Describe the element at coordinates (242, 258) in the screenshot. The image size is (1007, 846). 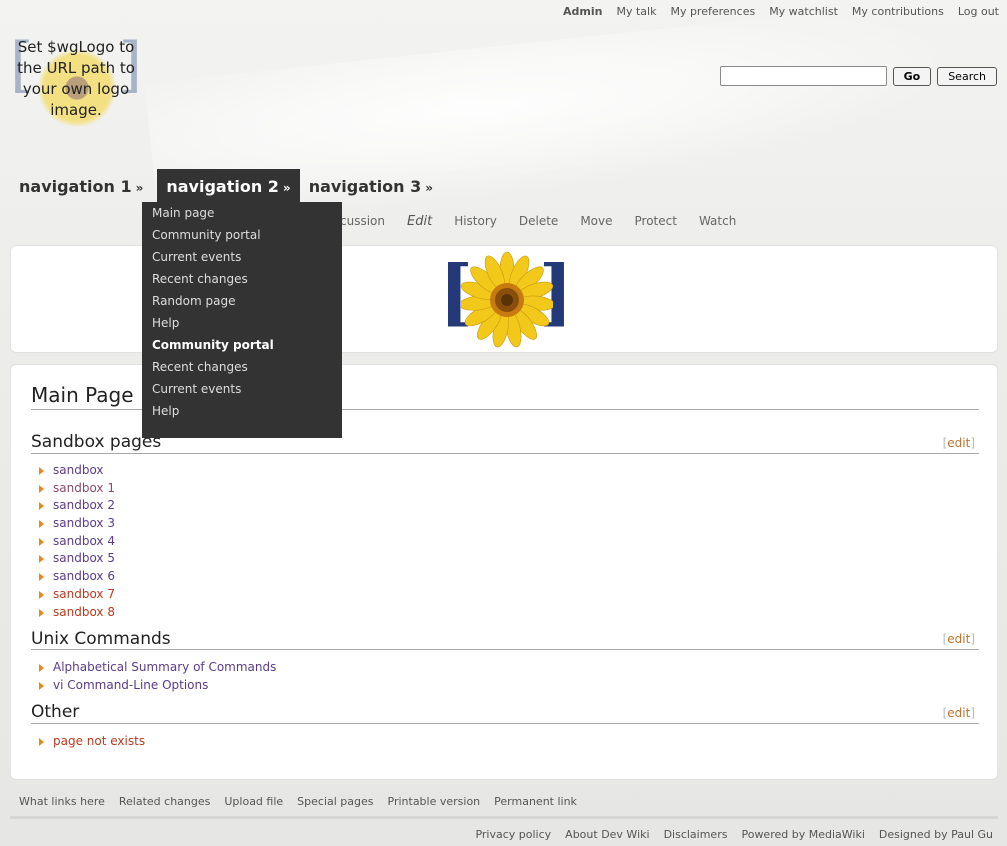
I see `dropdown-item-current-events: Current events` at that location.